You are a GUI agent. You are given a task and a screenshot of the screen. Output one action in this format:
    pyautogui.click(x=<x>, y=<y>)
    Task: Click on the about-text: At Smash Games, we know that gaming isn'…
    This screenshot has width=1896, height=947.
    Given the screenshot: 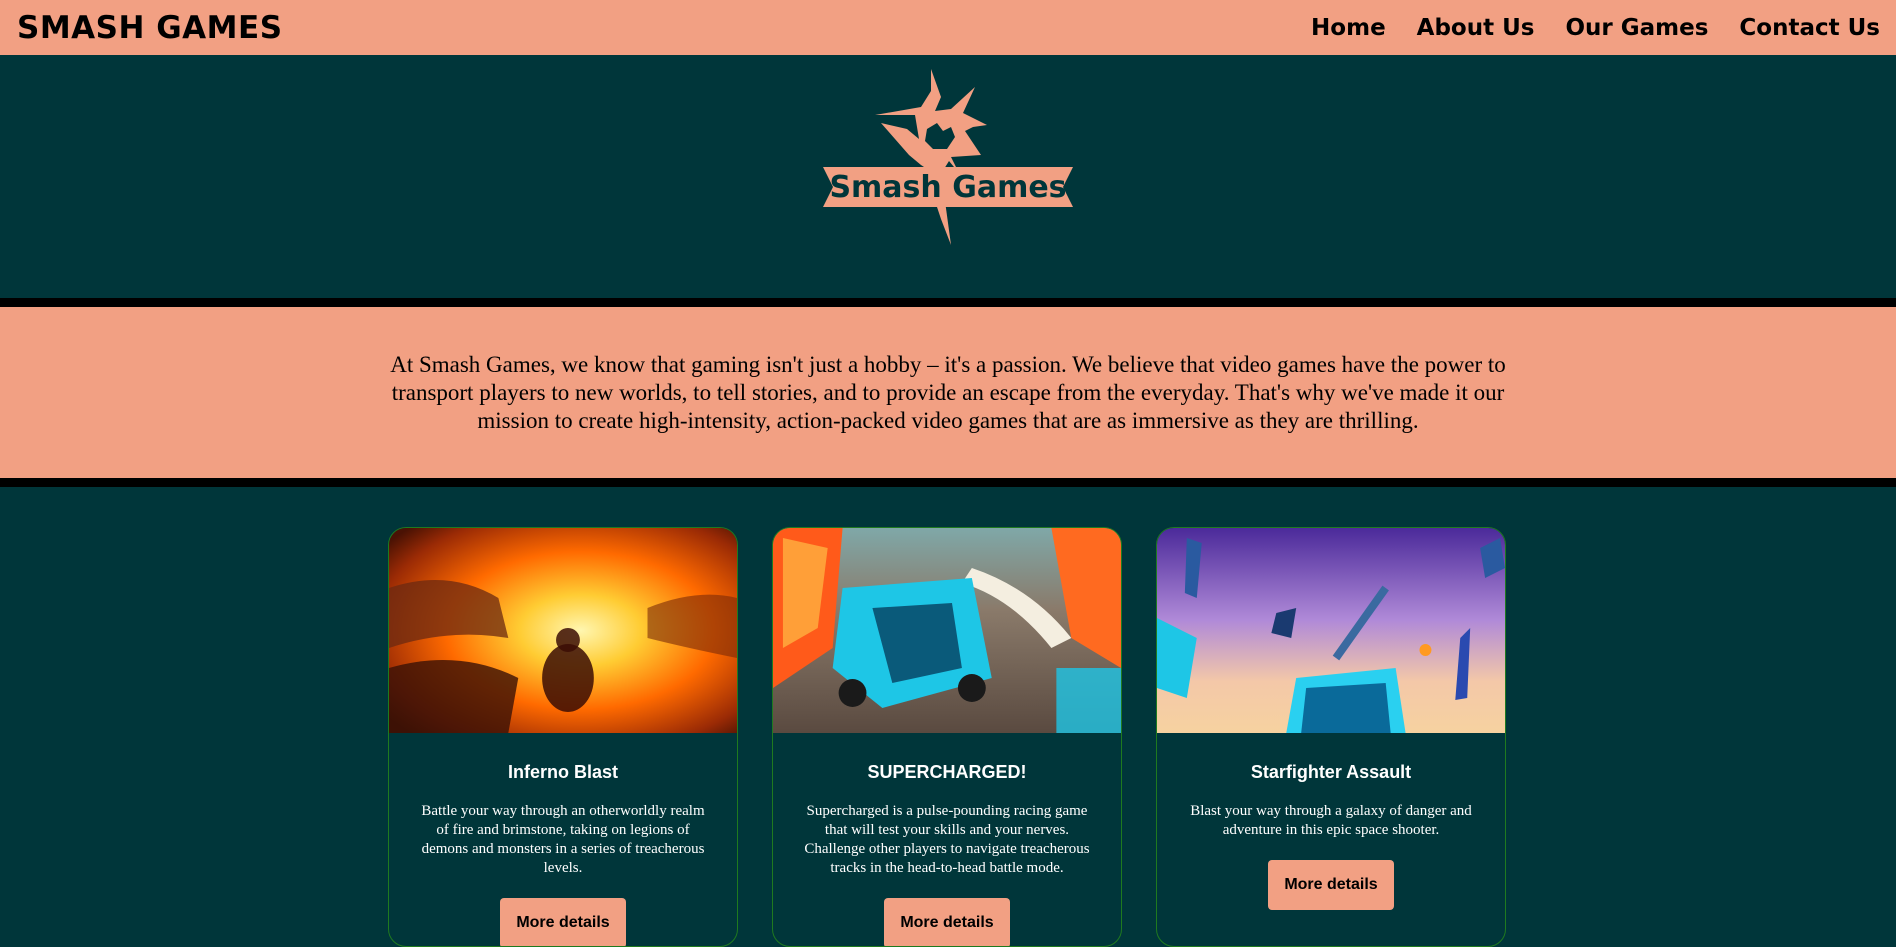 What is the action you would take?
    pyautogui.click(x=948, y=392)
    